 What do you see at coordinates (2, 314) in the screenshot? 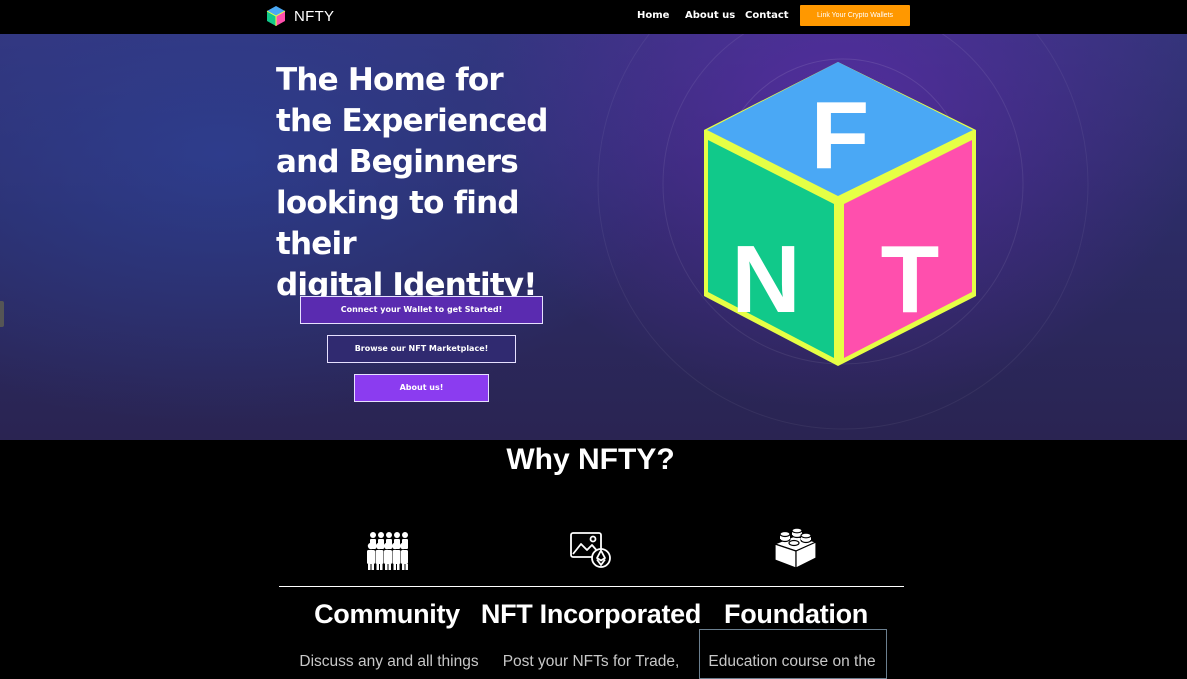
I see `side-scroll-tab` at bounding box center [2, 314].